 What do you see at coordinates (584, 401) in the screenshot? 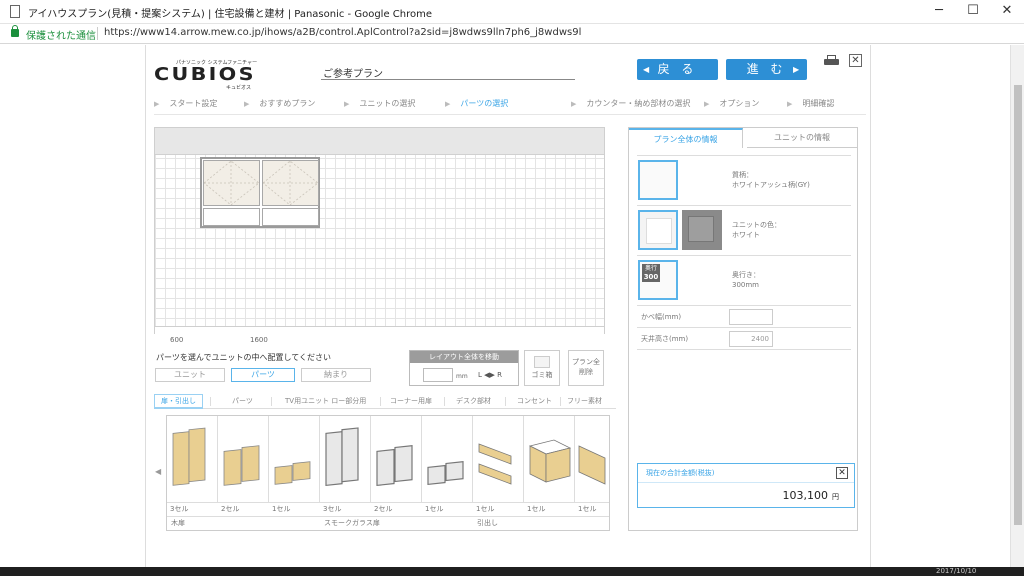
I see `tab-free-material: フリー素材` at bounding box center [584, 401].